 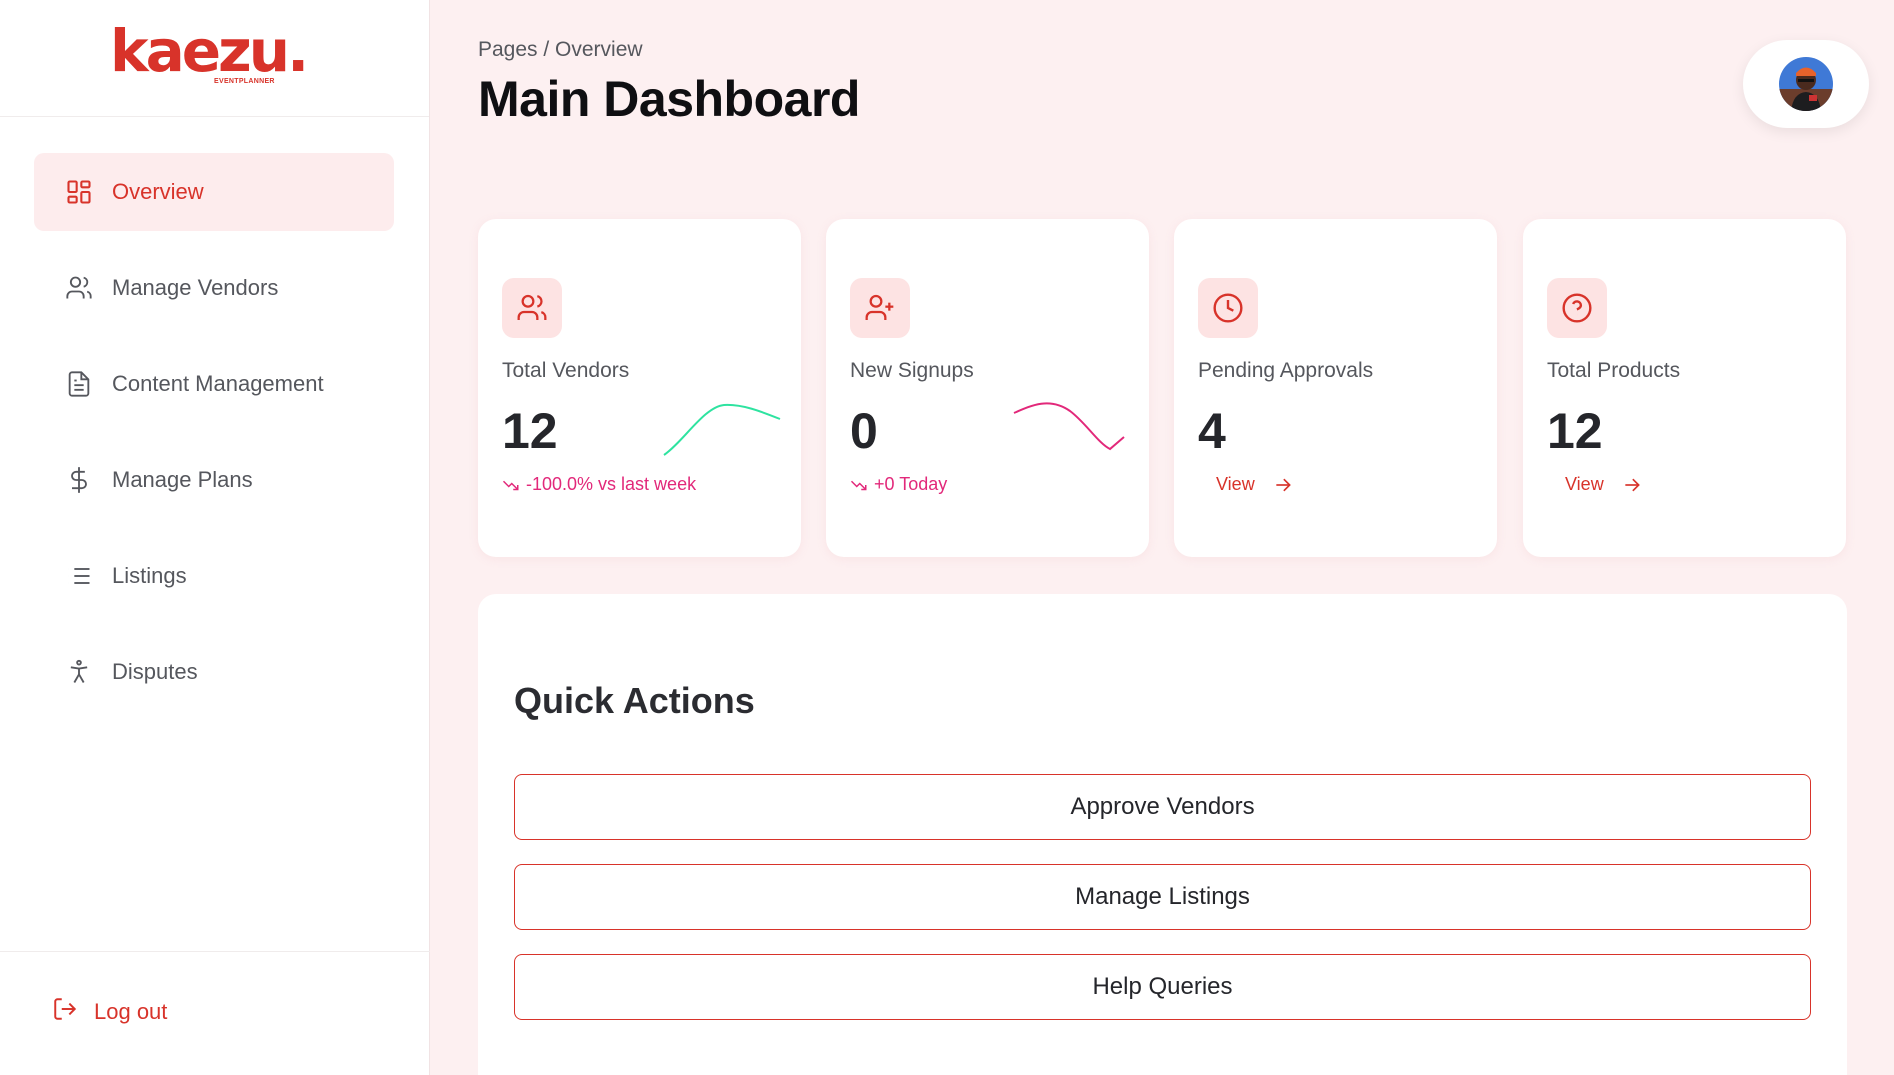 I want to click on sidebar-item-manage-plans: Manage Plans, so click(x=214, y=480).